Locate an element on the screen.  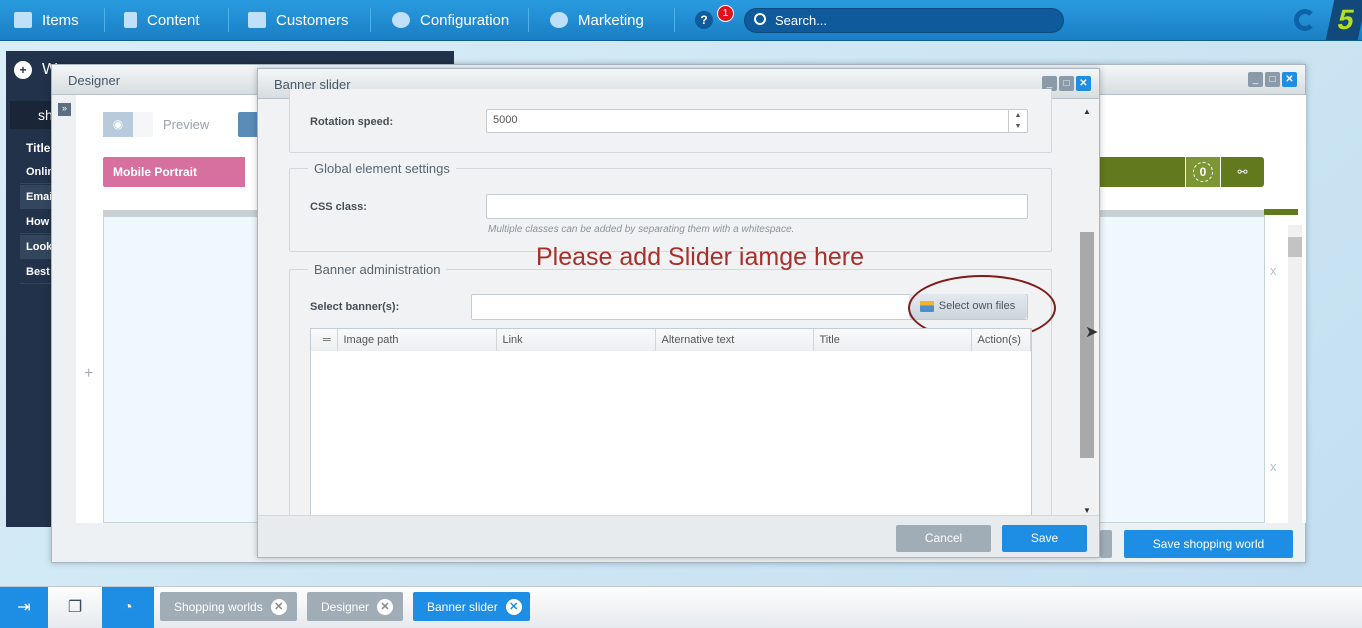
rotation-speed-input: 5000 is located at coordinates (757, 121).